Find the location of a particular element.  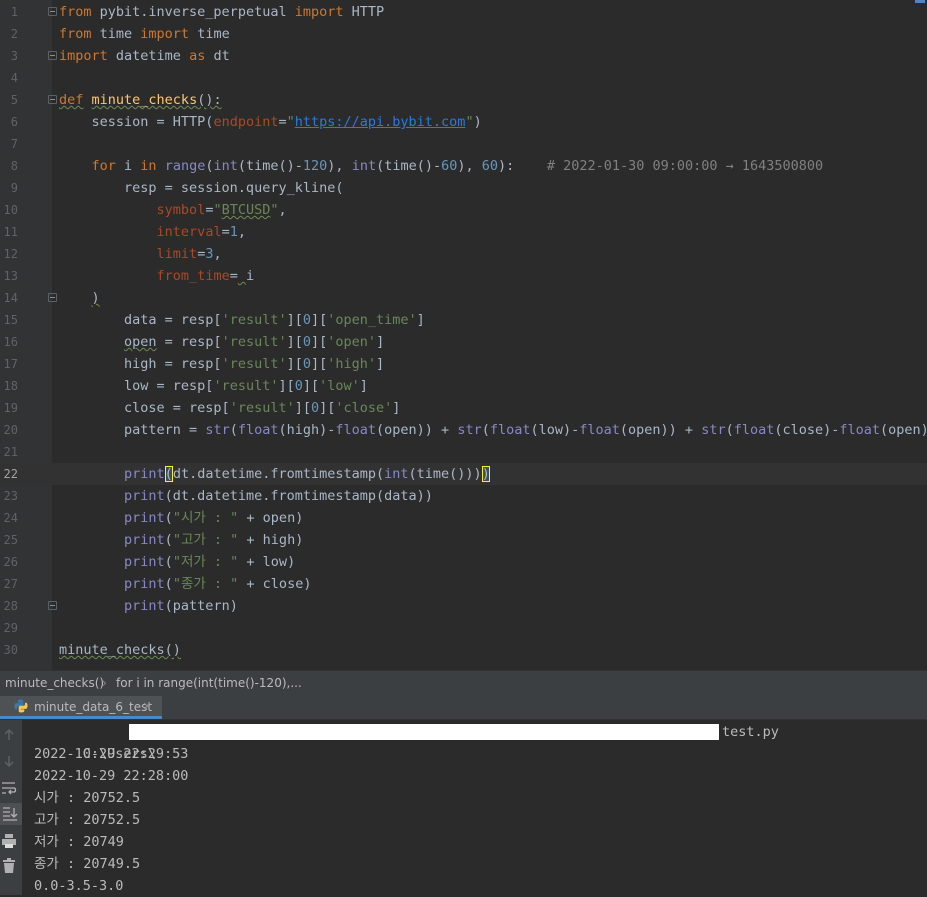

soft-wrap-icon is located at coordinates (9, 788).